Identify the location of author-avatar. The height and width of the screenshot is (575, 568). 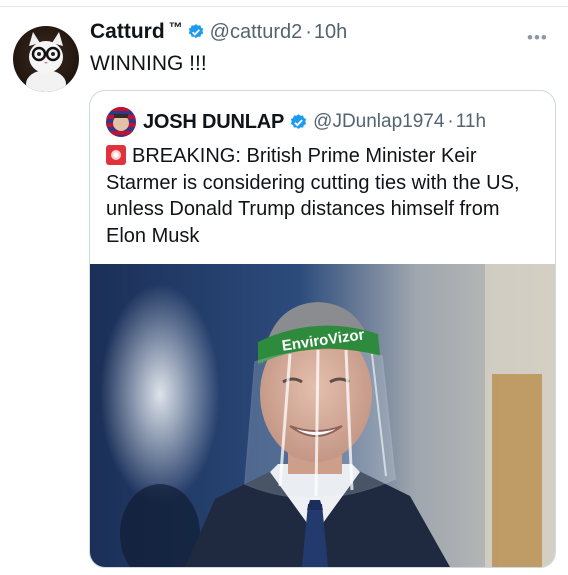
(46, 59).